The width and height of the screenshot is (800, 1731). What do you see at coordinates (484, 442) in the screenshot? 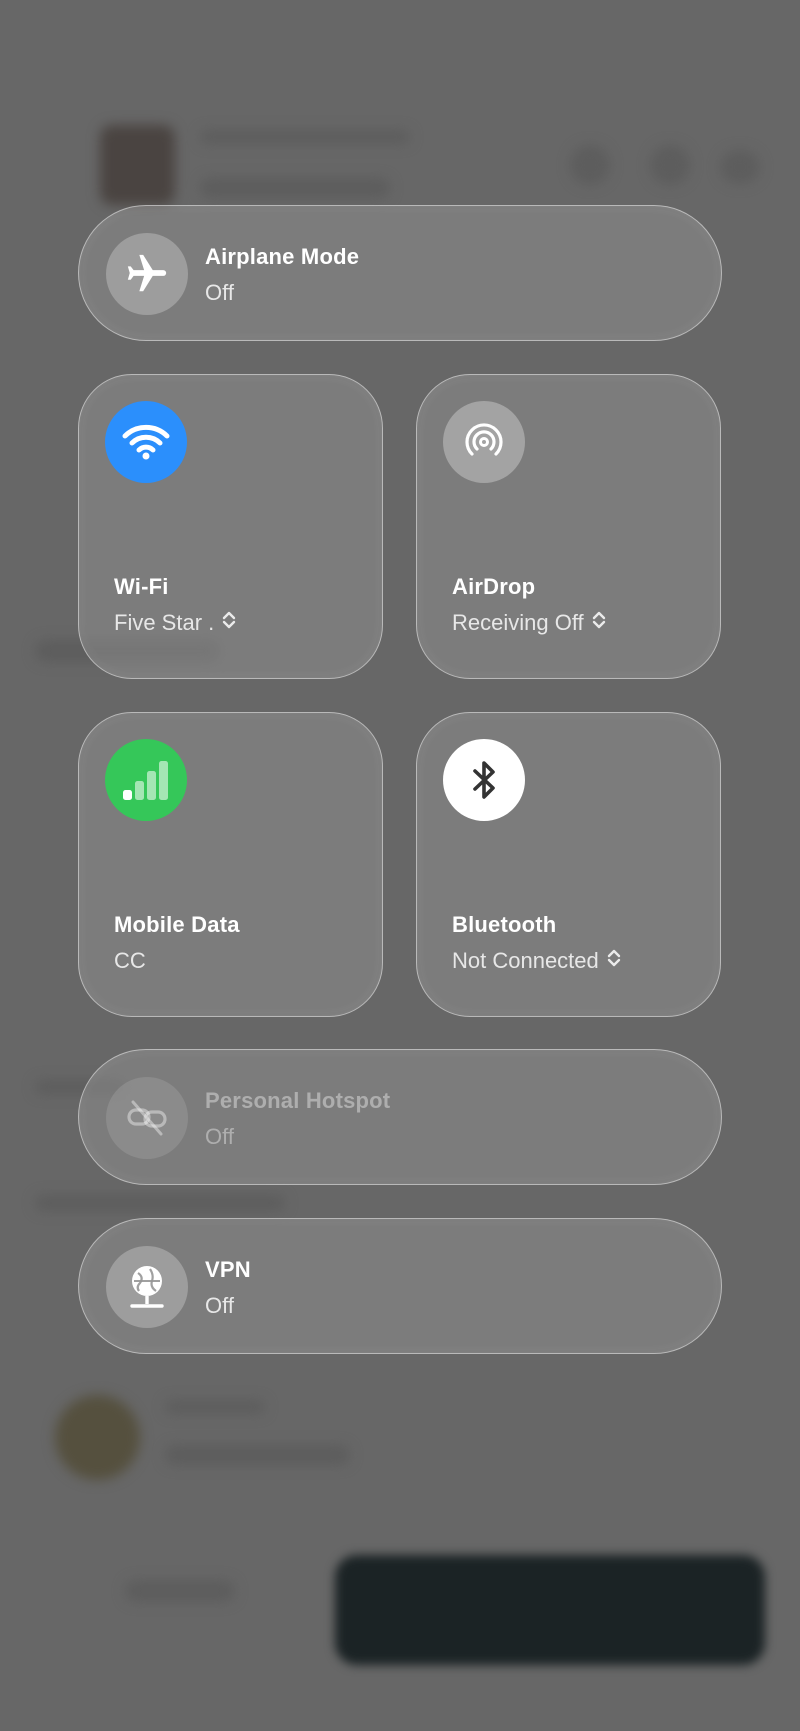
I see `airdrop-icon` at bounding box center [484, 442].